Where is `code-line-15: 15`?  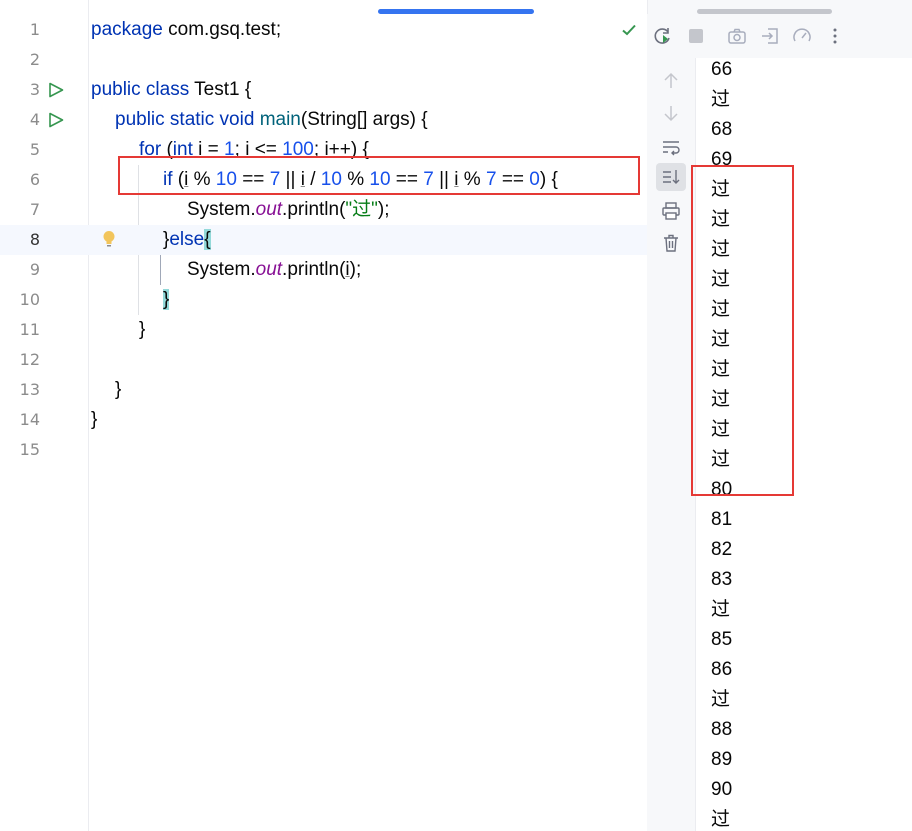
code-line-15: 15 is located at coordinates (323, 450).